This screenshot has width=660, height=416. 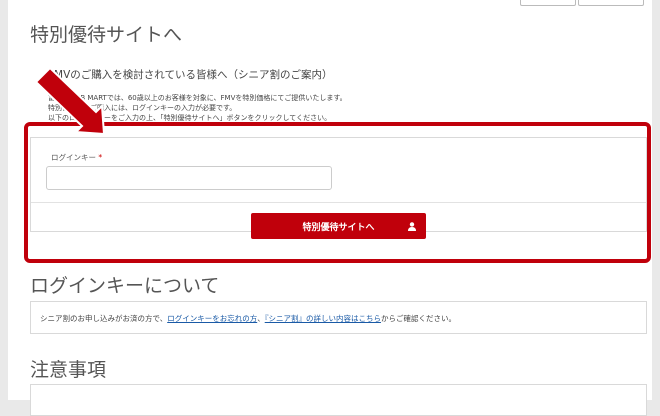 I want to click on senior-discount-details-link: 『シニア割』の詳しい内容はこちら, so click(x=323, y=318).